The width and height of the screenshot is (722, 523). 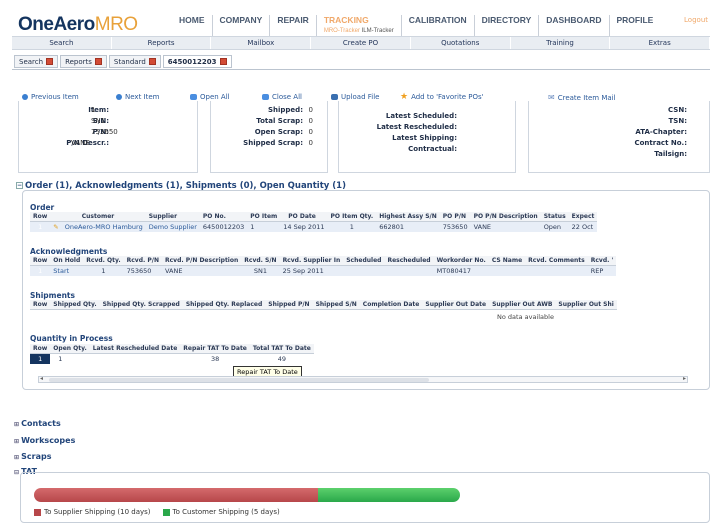 I want to click on open-qty-cell: 1, so click(x=60, y=359).